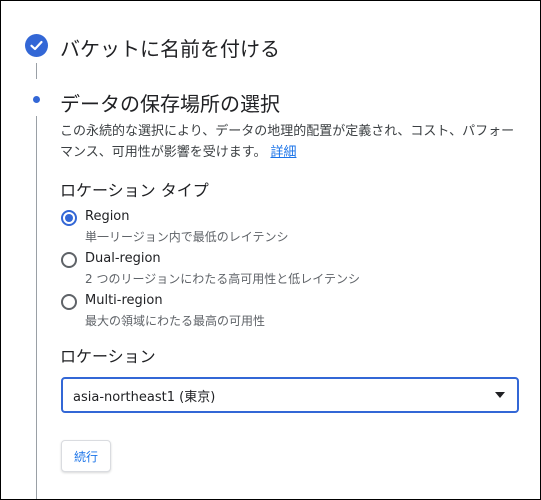  Describe the element at coordinates (170, 104) in the screenshot. I see `step-location-title: データの保存場所の選択` at that location.